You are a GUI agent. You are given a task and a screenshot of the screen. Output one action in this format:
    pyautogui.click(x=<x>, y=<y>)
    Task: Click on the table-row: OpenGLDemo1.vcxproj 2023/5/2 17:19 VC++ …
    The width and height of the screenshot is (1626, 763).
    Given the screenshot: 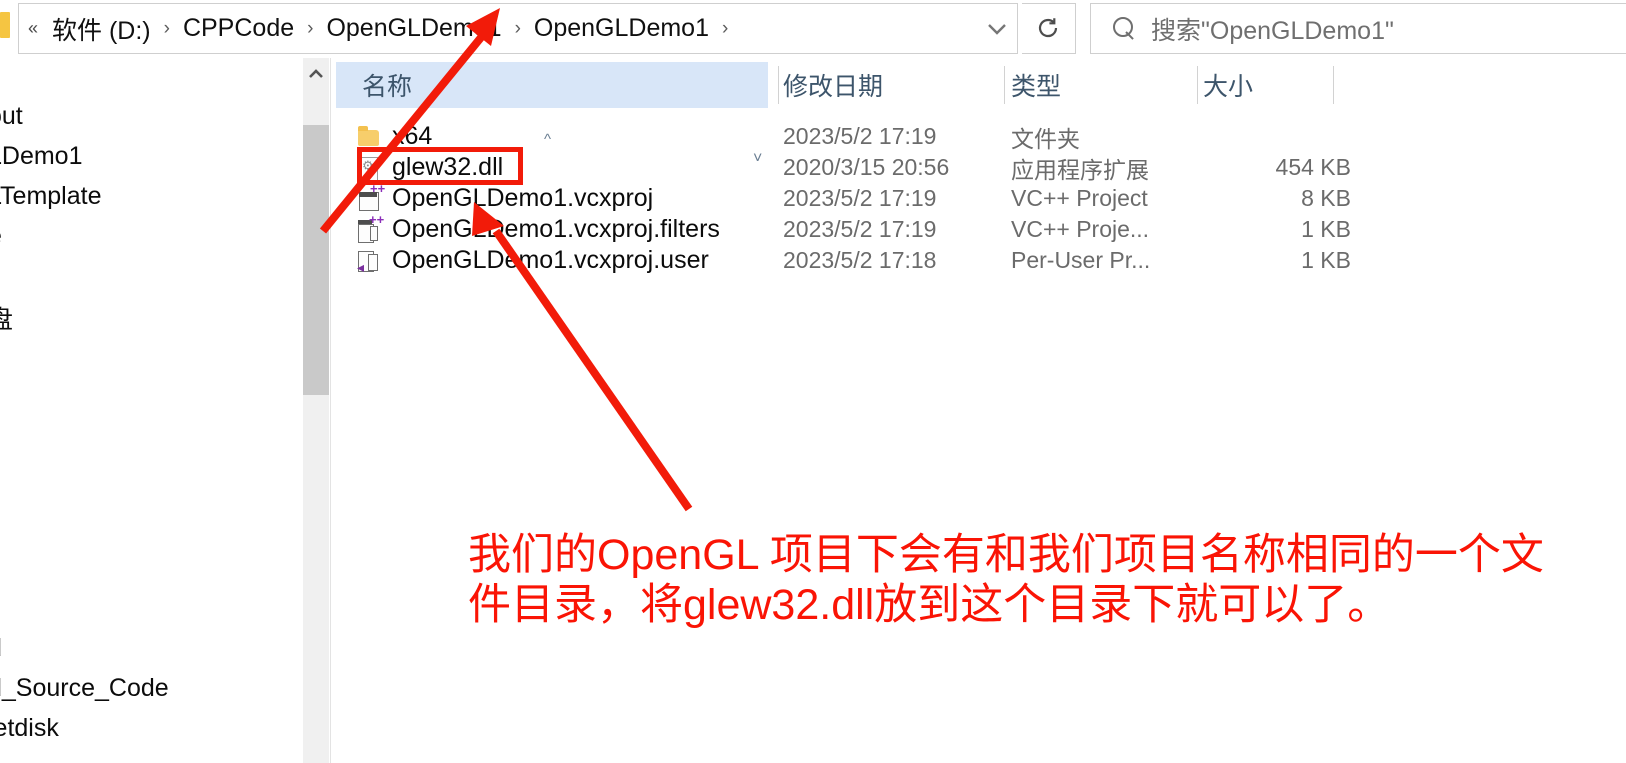 What is the action you would take?
    pyautogui.click(x=978, y=198)
    